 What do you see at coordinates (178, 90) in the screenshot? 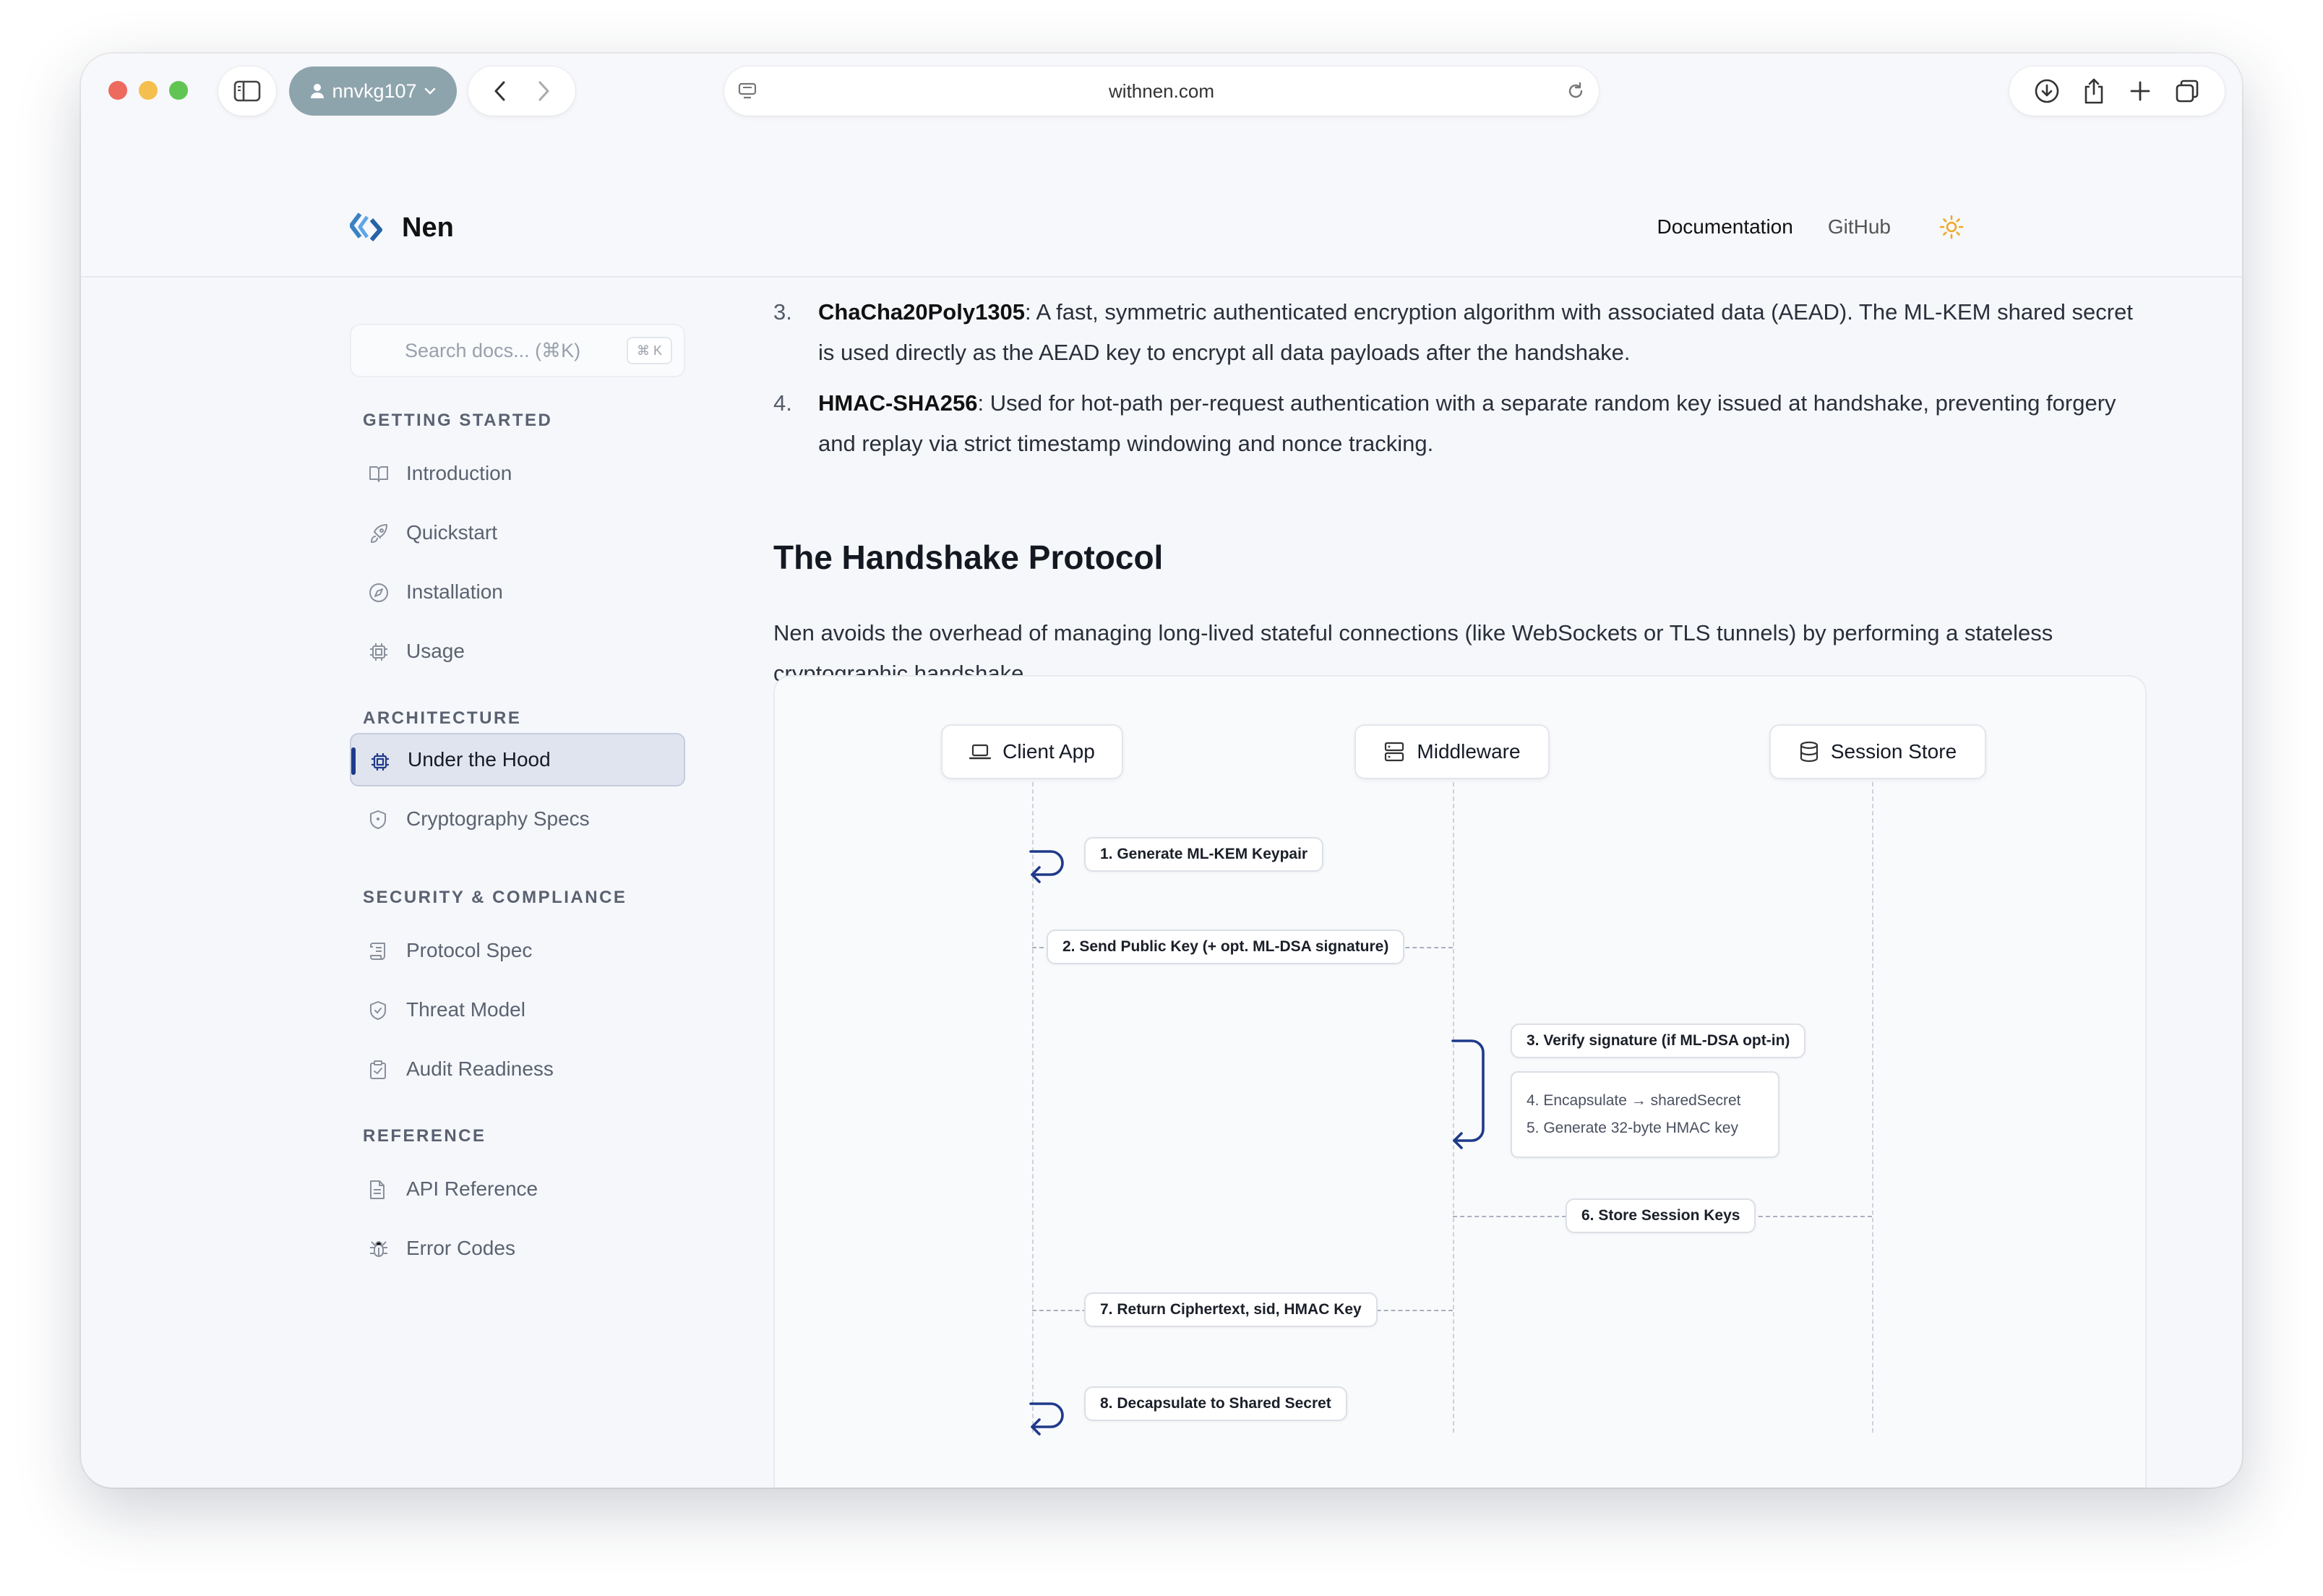
I see `zoom-window-button` at bounding box center [178, 90].